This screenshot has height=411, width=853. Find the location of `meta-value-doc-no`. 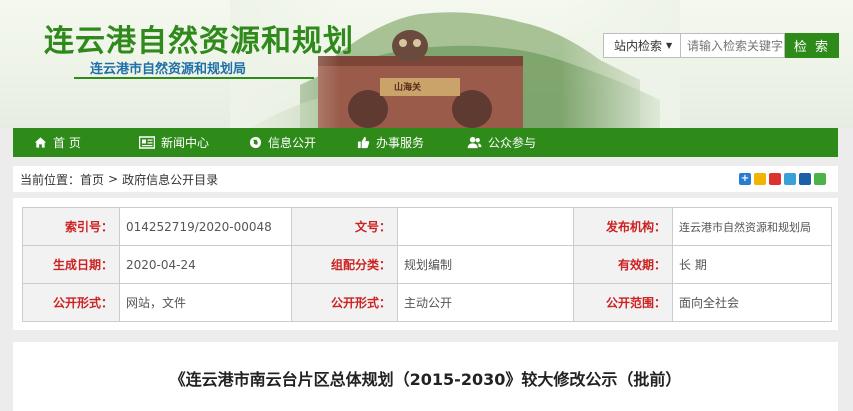

meta-value-doc-no is located at coordinates (485, 226).